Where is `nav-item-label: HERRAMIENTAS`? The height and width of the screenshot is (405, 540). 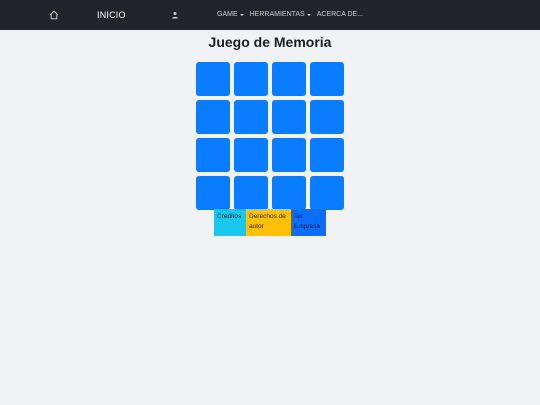 nav-item-label: HERRAMIENTAS is located at coordinates (277, 14).